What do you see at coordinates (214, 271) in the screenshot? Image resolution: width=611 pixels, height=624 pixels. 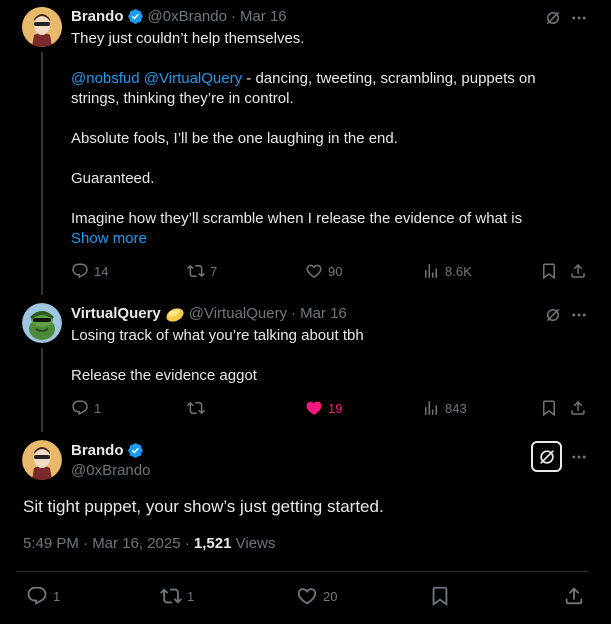 I see `repost-count: 7` at bounding box center [214, 271].